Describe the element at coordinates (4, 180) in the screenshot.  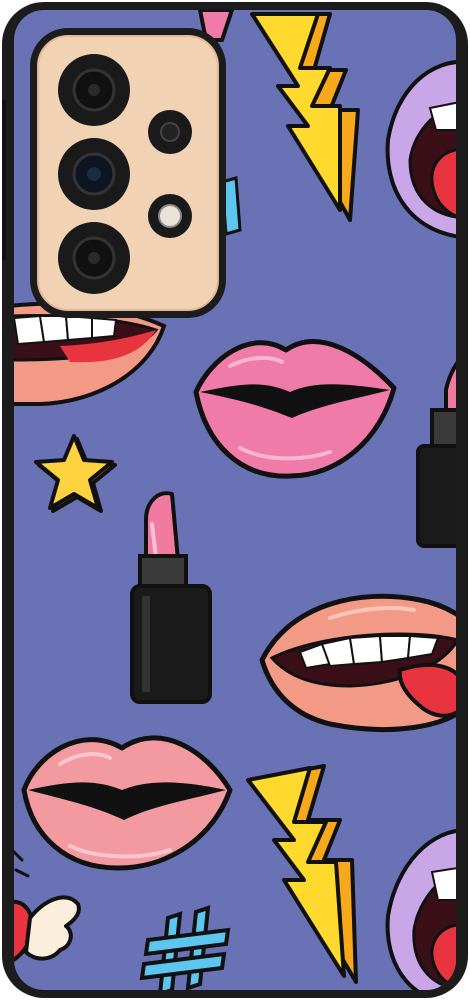
I see `side-button-cutout` at that location.